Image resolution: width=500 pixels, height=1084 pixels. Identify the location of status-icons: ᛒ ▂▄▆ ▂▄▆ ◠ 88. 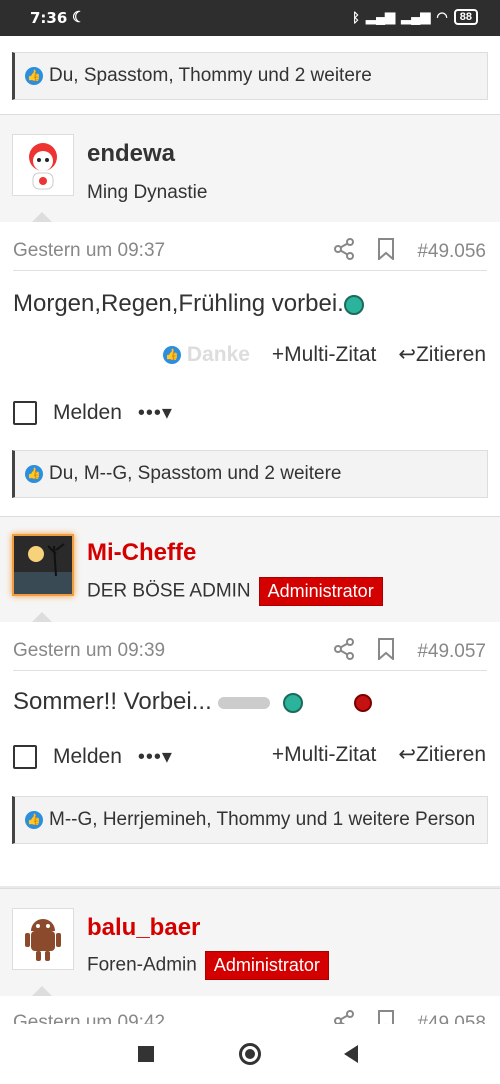
(415, 17).